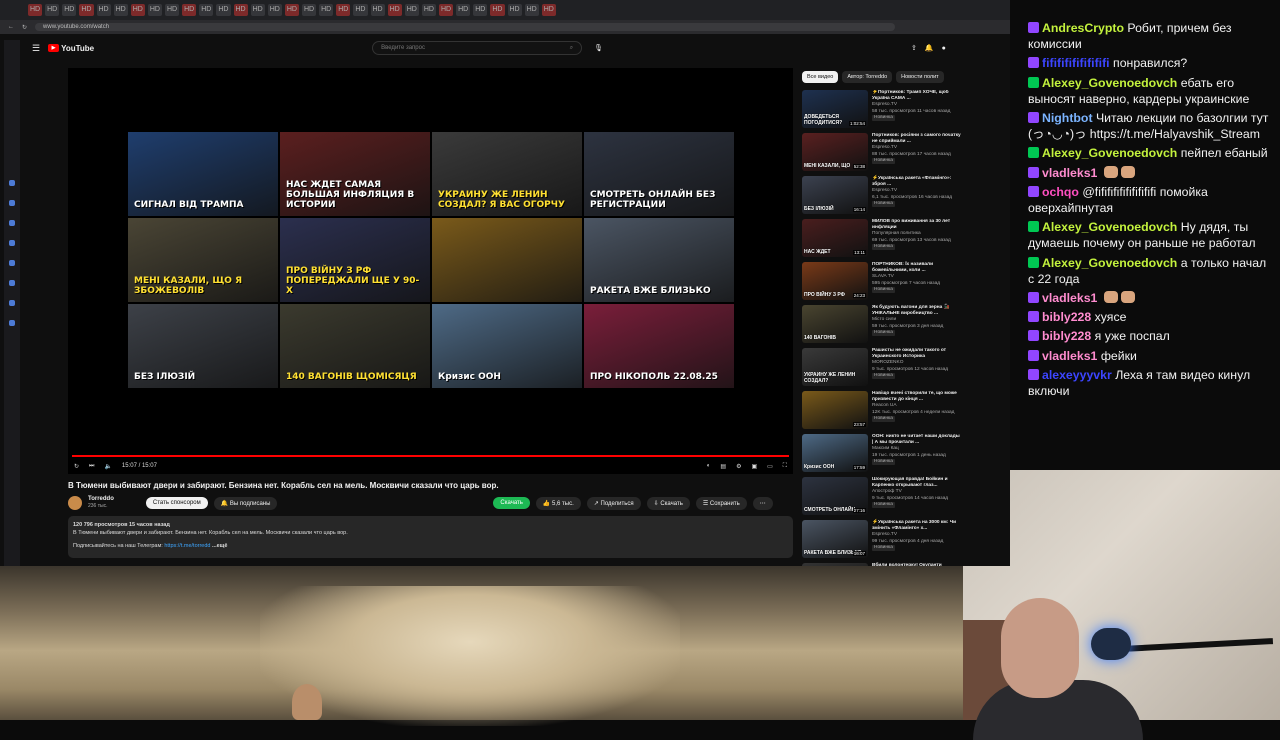 The height and width of the screenshot is (740, 1280). What do you see at coordinates (1077, 375) in the screenshot?
I see `chat-username: alexeyyyvkr` at bounding box center [1077, 375].